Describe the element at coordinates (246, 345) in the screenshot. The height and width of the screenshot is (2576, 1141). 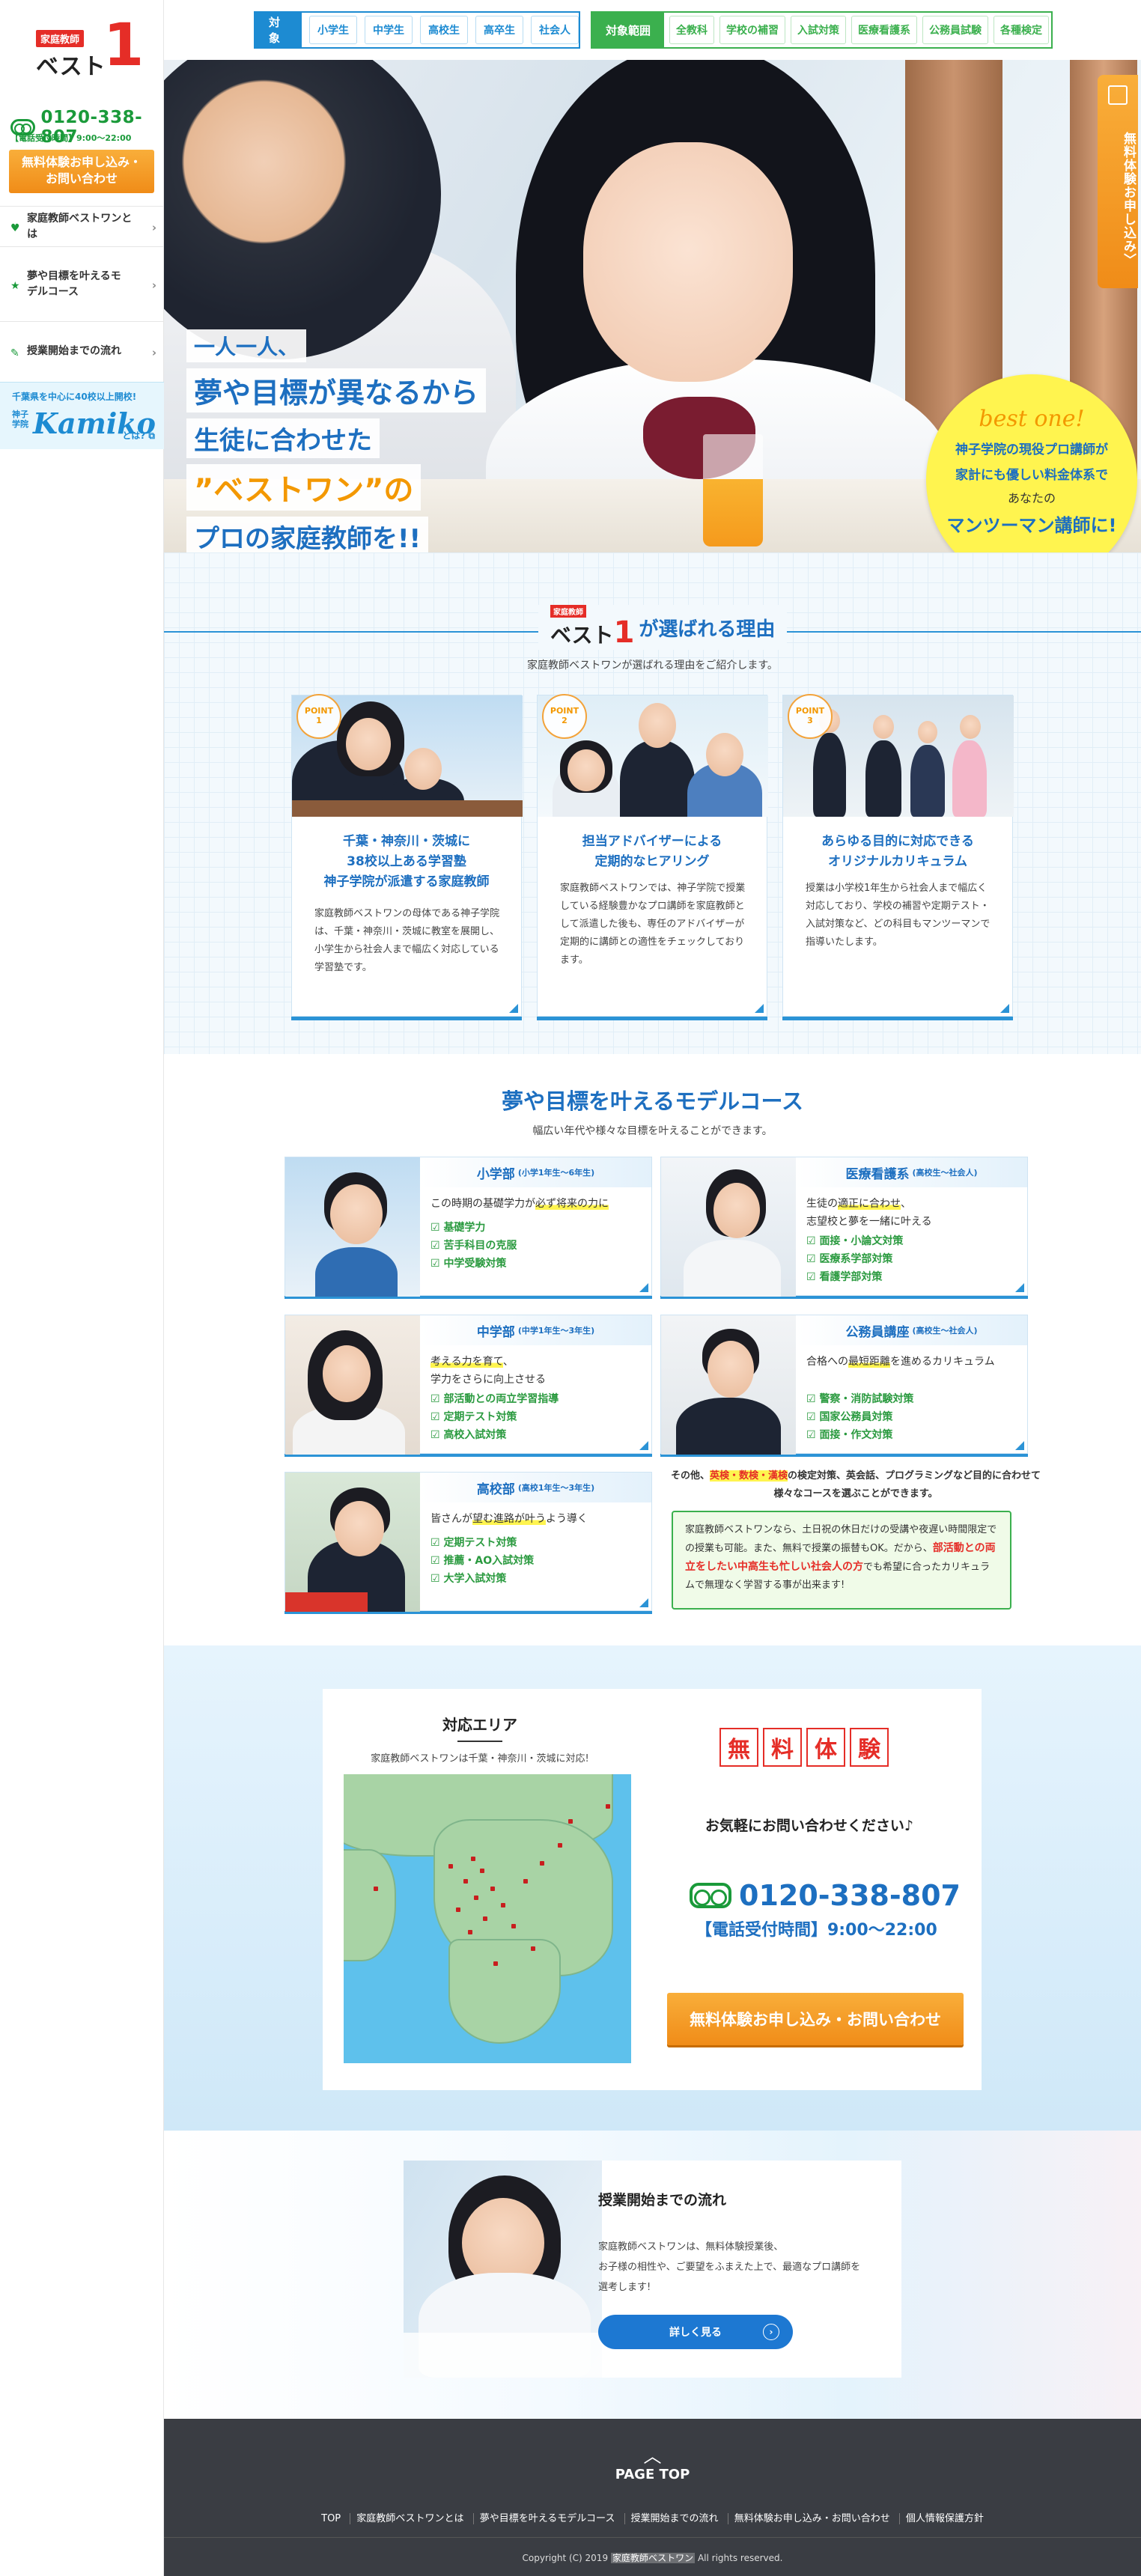
I see `hero-copy-line: 一人一人、` at that location.